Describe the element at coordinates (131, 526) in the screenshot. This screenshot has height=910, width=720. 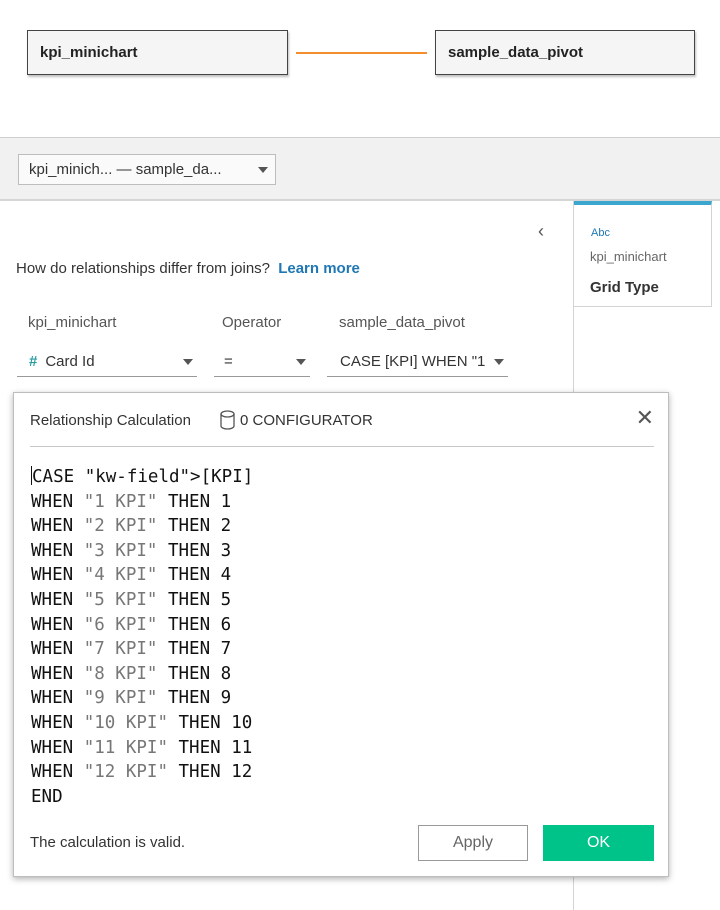
I see `code-line: WHEN "2 KPI" THEN 2` at that location.